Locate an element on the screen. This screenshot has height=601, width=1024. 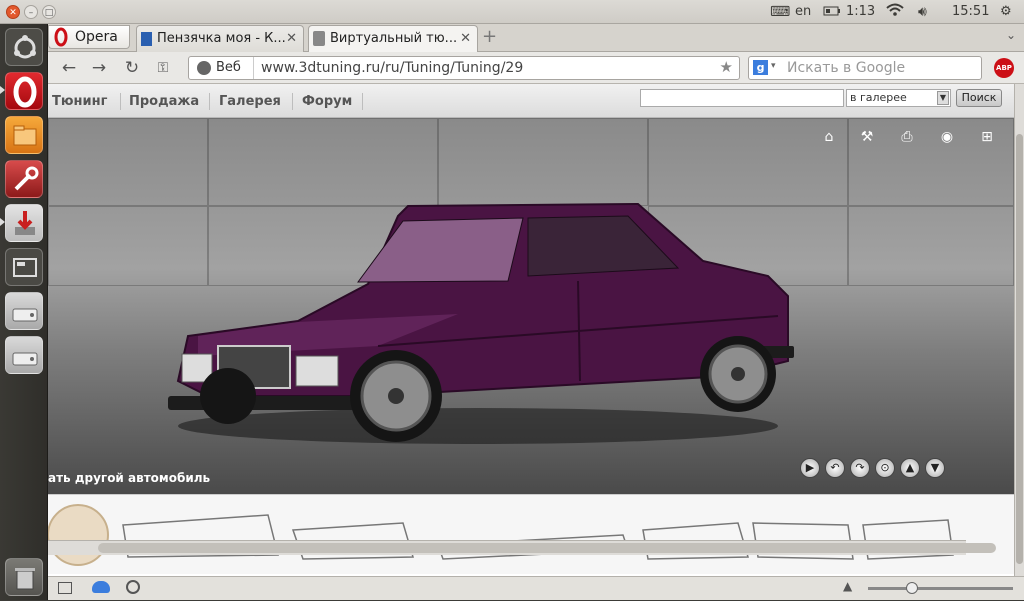
speed-dial-icon is located at coordinates (133, 587).